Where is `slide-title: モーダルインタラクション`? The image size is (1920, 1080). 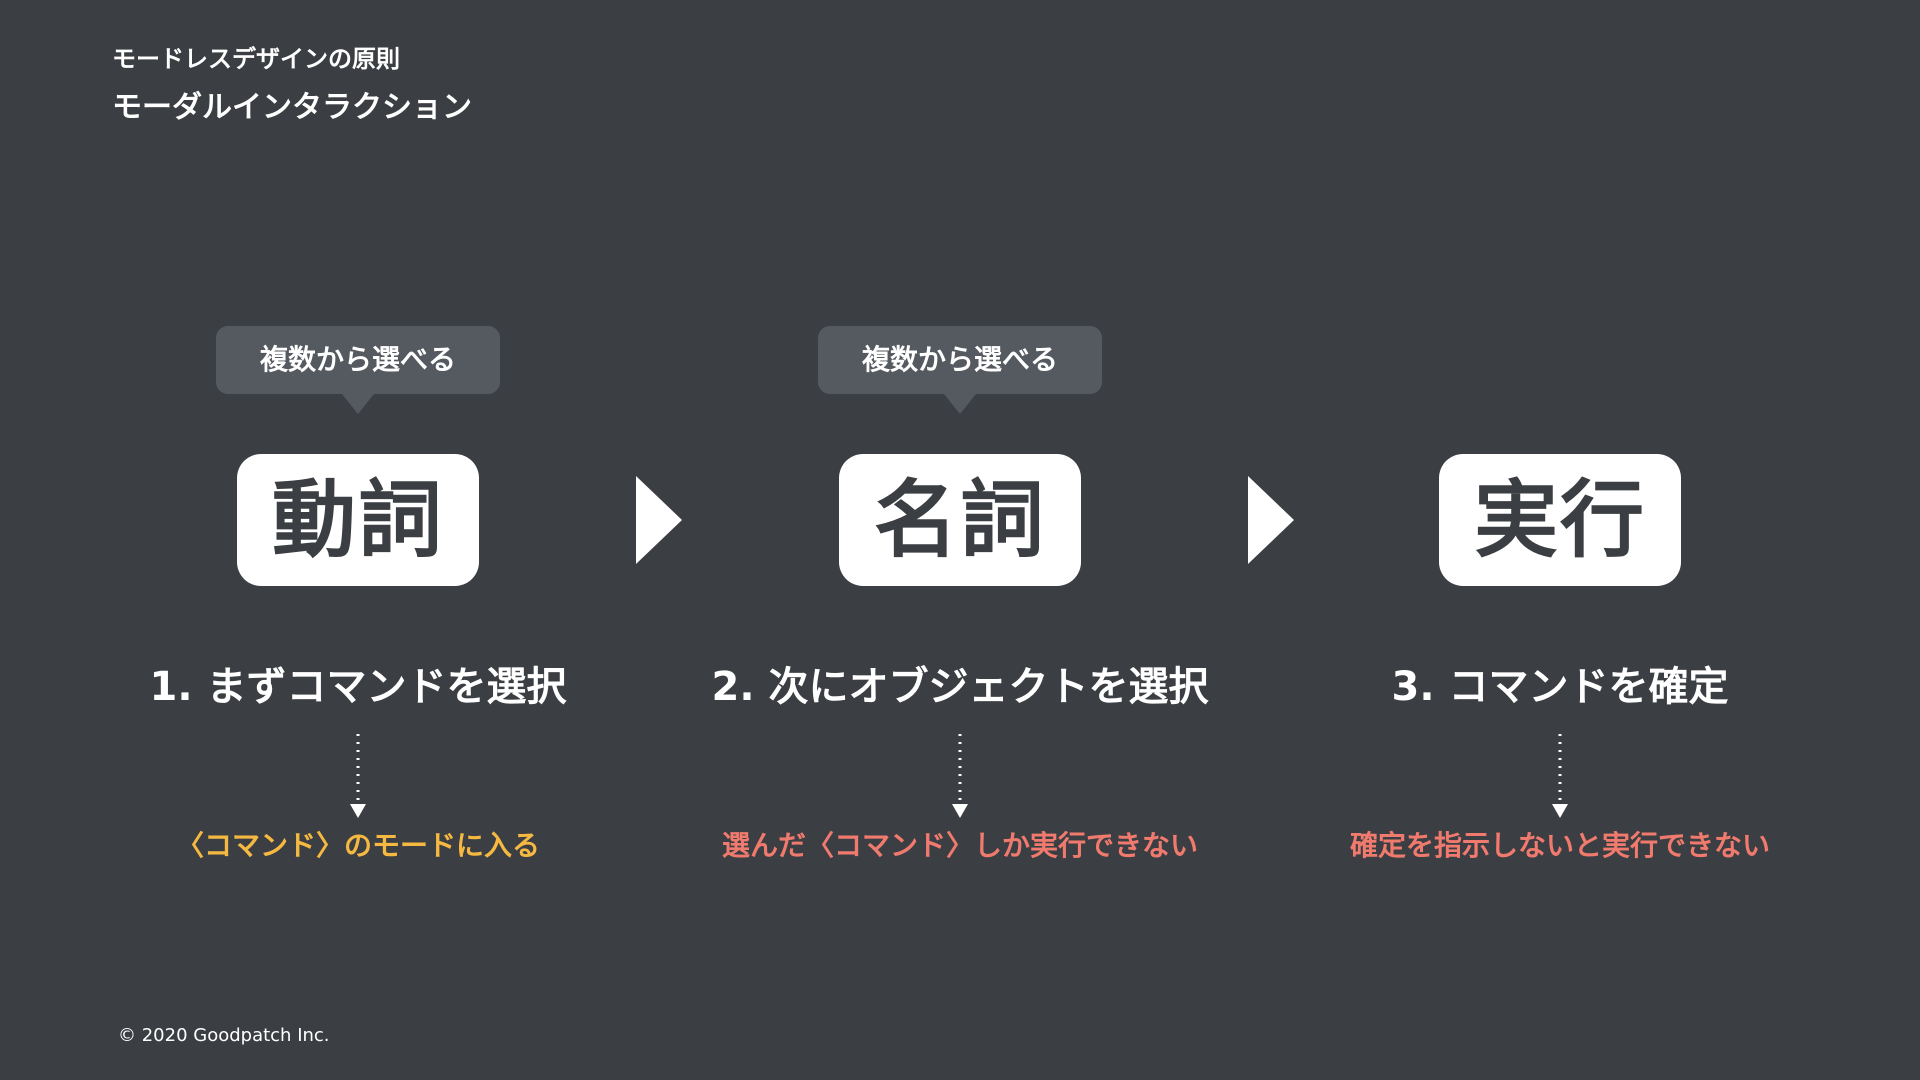
slide-title: モーダルインタラクション is located at coordinates (292, 107).